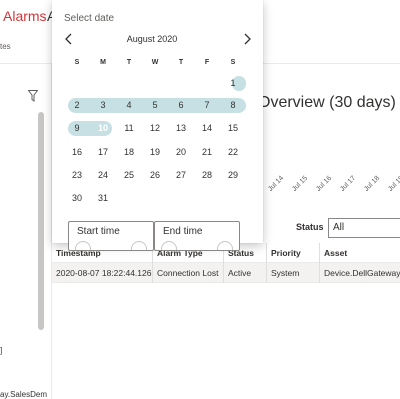 The width and height of the screenshot is (400, 399). I want to click on calendar-day: 6, so click(181, 105).